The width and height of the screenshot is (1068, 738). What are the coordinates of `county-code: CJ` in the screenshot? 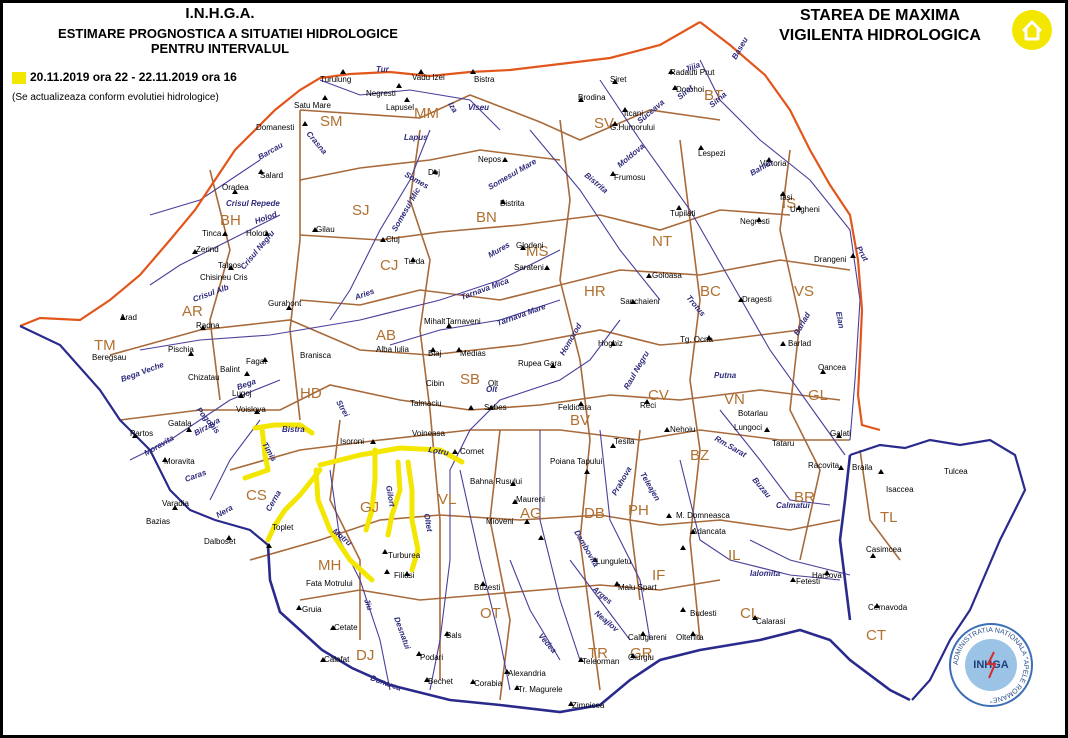 It's located at (389, 265).